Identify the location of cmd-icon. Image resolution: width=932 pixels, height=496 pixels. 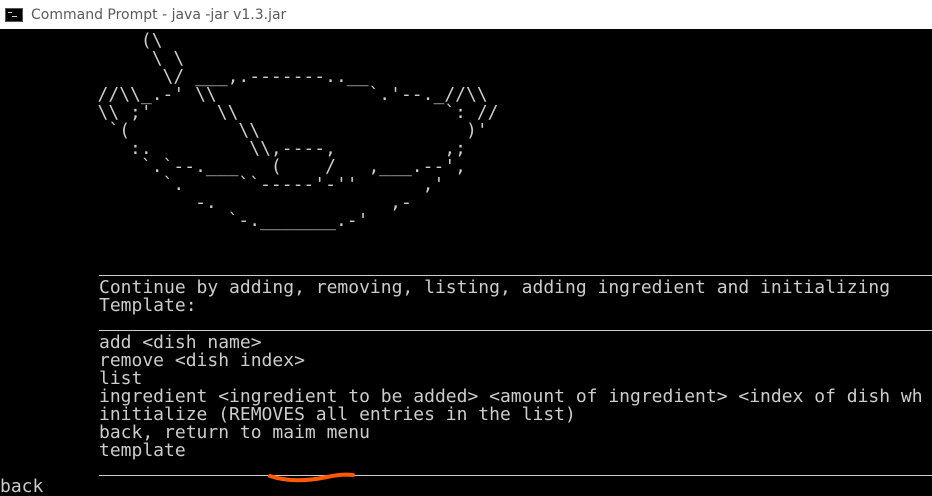
(14, 14).